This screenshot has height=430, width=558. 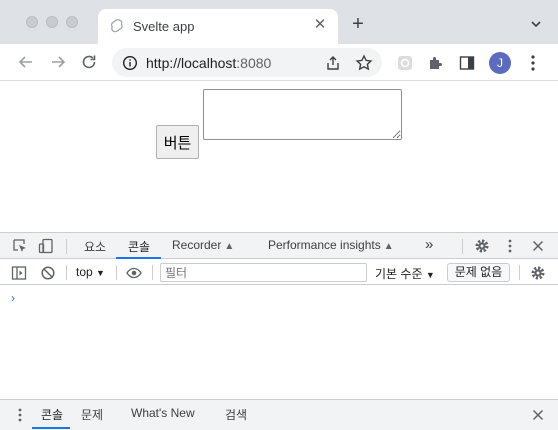 What do you see at coordinates (46, 246) in the screenshot?
I see `device-toolbar-icon` at bounding box center [46, 246].